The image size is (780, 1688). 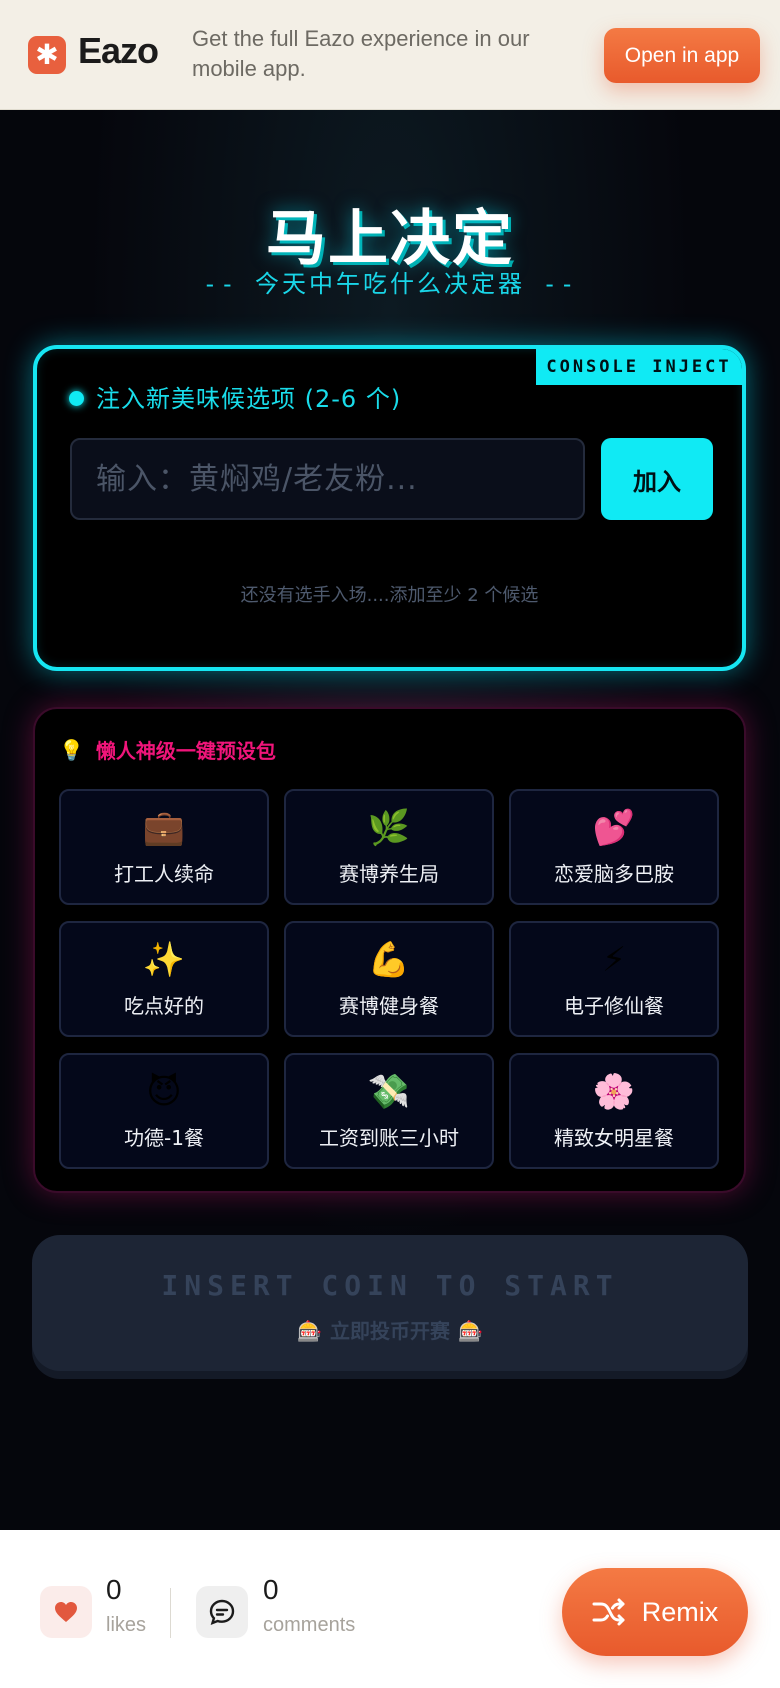 I want to click on devil-face-icon: 😈, so click(x=164, y=1091).